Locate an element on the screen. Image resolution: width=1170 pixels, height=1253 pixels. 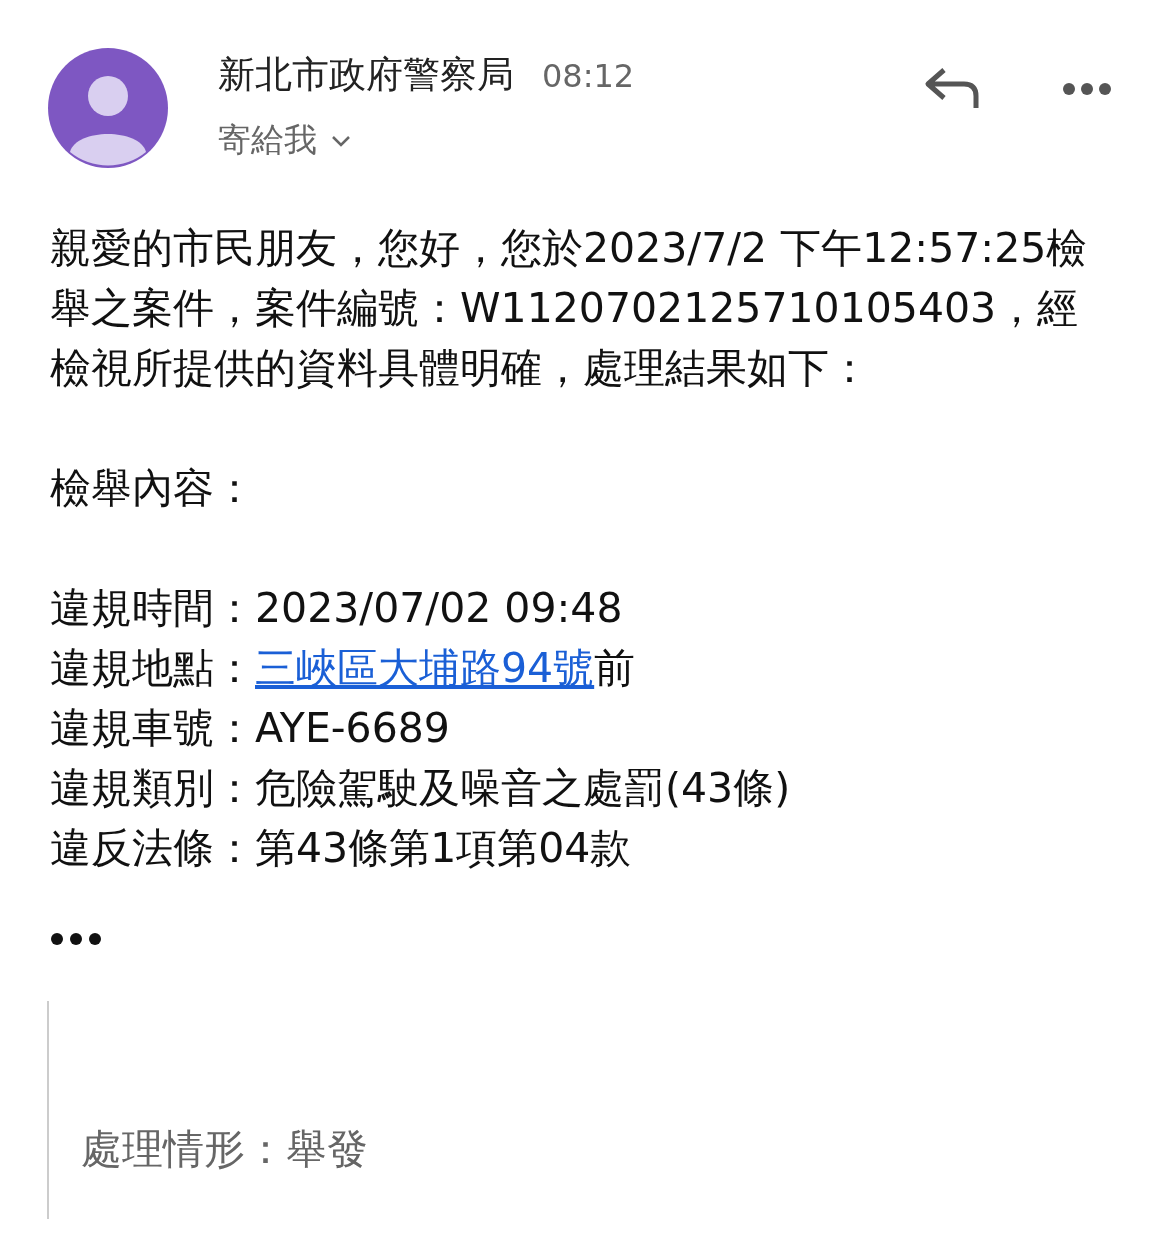
field-label: 違規時間： is located at coordinates (152, 608).